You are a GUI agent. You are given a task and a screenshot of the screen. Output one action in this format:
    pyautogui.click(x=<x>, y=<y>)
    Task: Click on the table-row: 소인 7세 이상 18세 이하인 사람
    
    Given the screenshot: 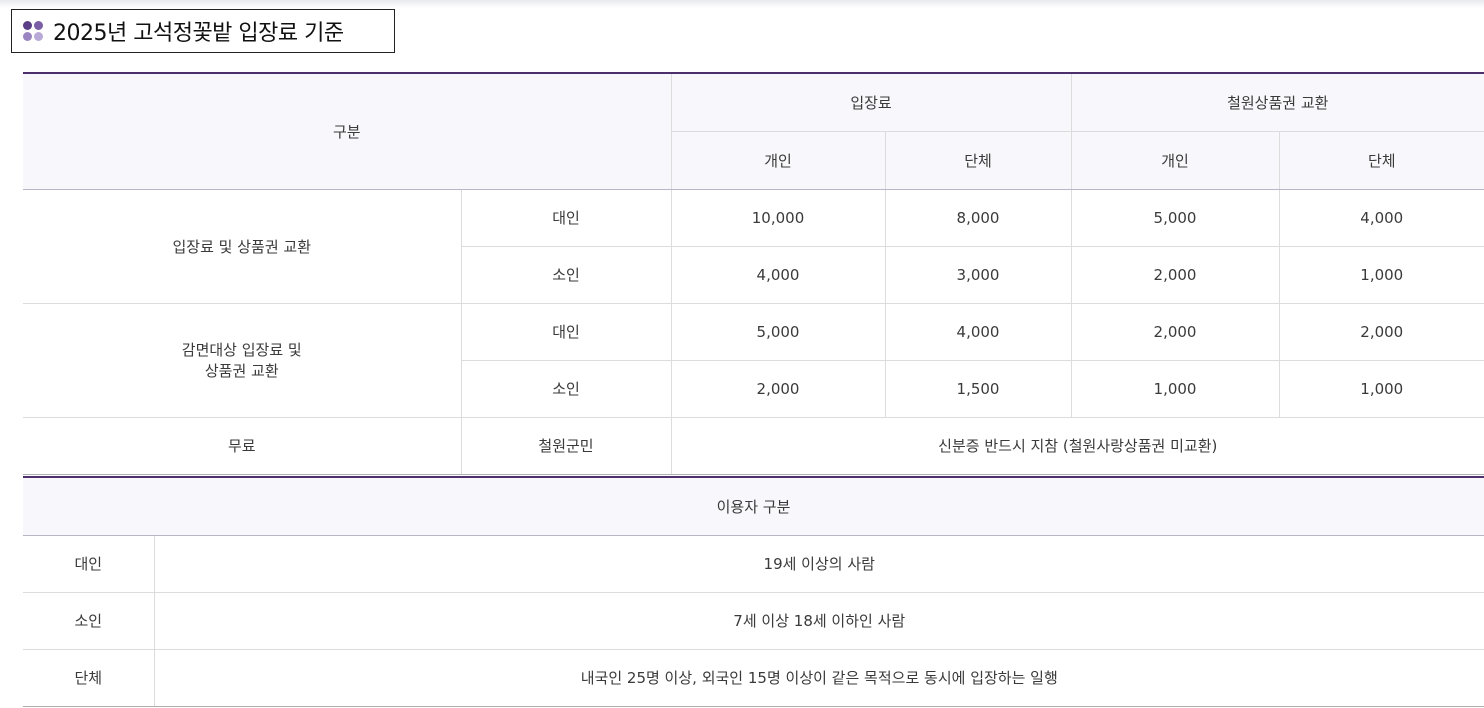 What is the action you would take?
    pyautogui.click(x=753, y=621)
    